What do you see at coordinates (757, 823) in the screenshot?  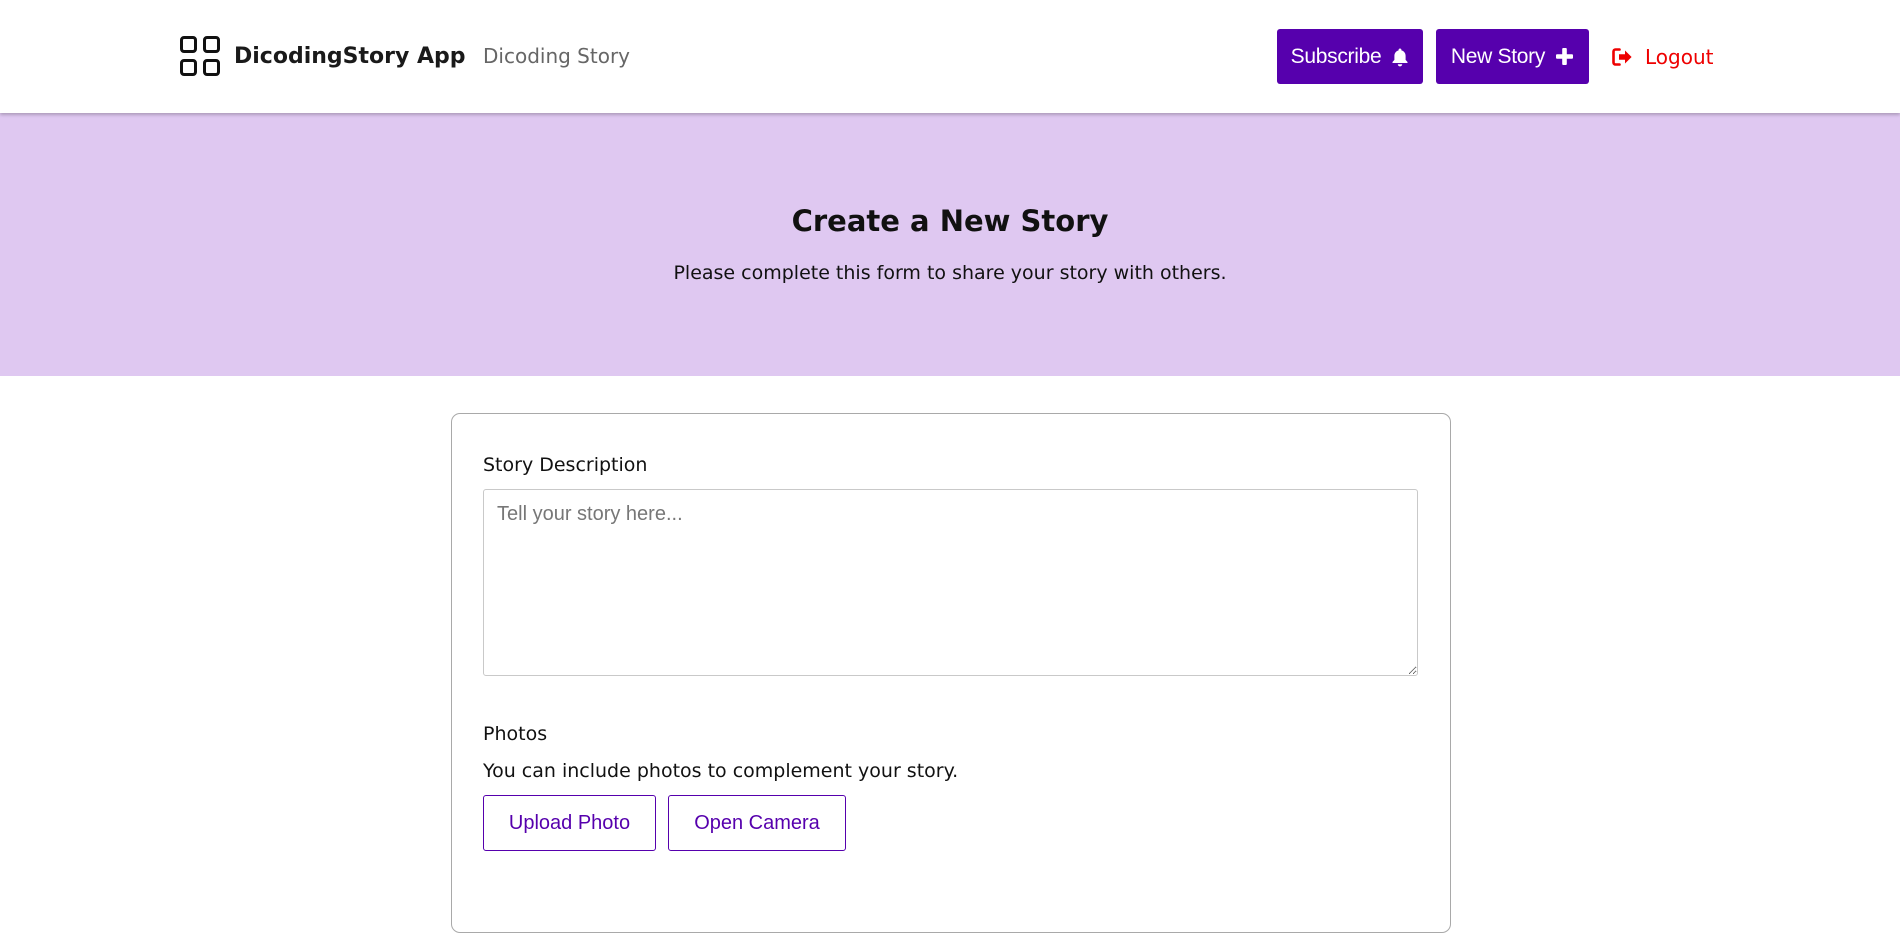 I see `open-camera-button: Open Camera` at bounding box center [757, 823].